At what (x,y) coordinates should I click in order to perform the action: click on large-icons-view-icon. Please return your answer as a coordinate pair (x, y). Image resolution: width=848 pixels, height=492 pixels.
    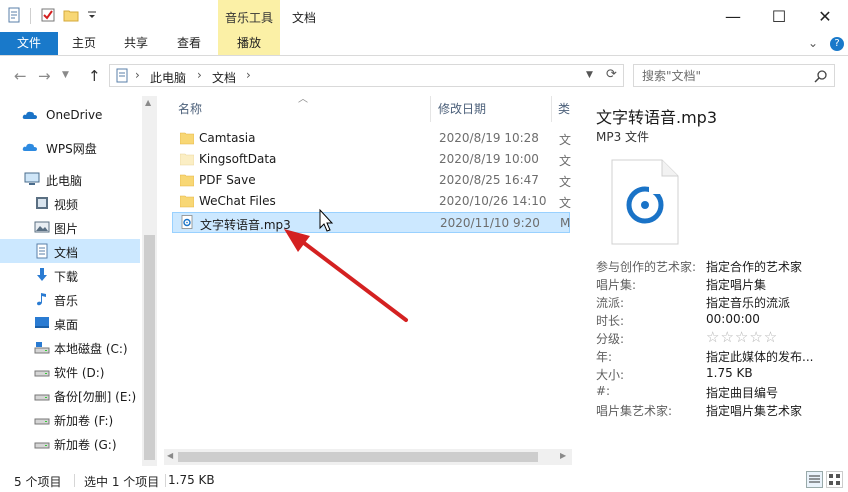
    Looking at the image, I should click on (834, 479).